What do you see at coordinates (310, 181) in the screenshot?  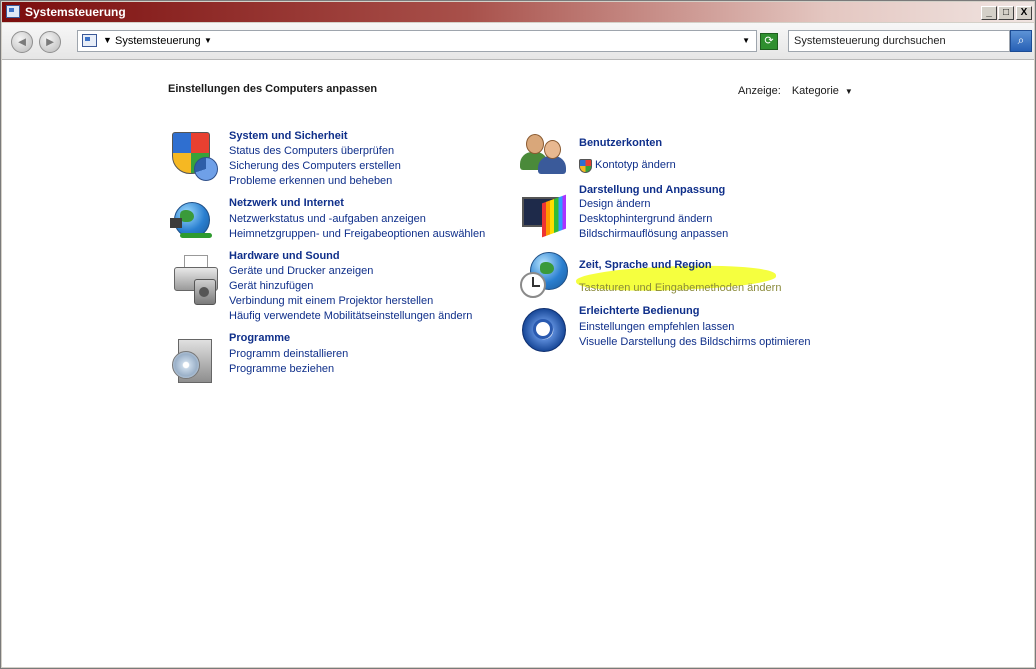 I see `category-link: Probleme erkennen und beheben` at bounding box center [310, 181].